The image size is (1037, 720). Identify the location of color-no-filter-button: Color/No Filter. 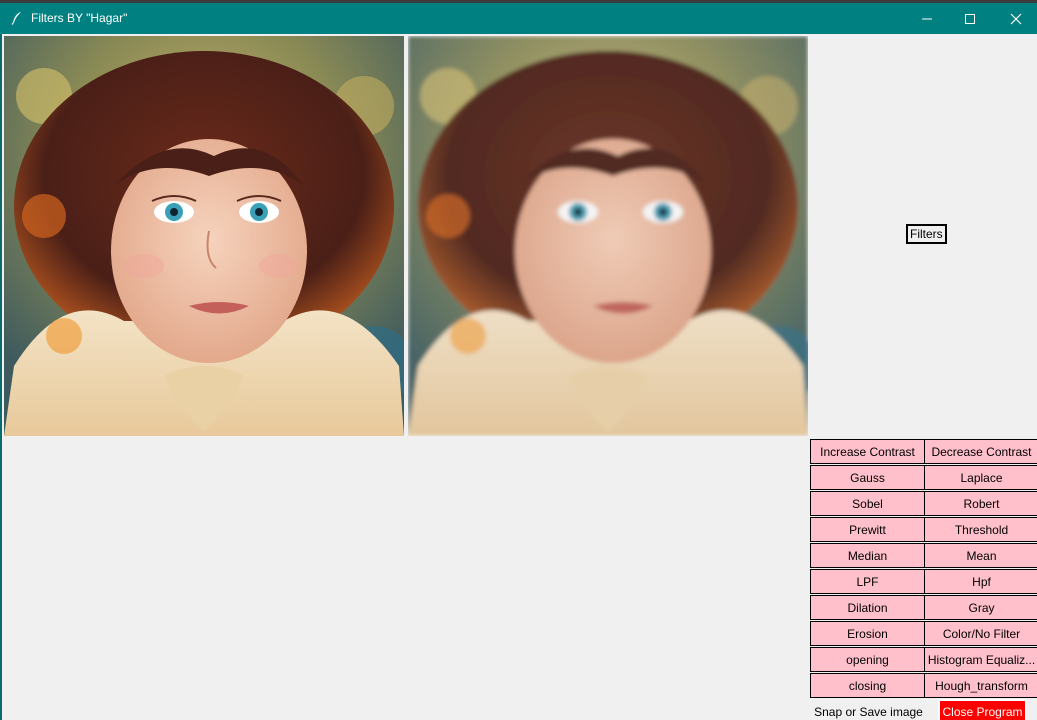
(980, 633).